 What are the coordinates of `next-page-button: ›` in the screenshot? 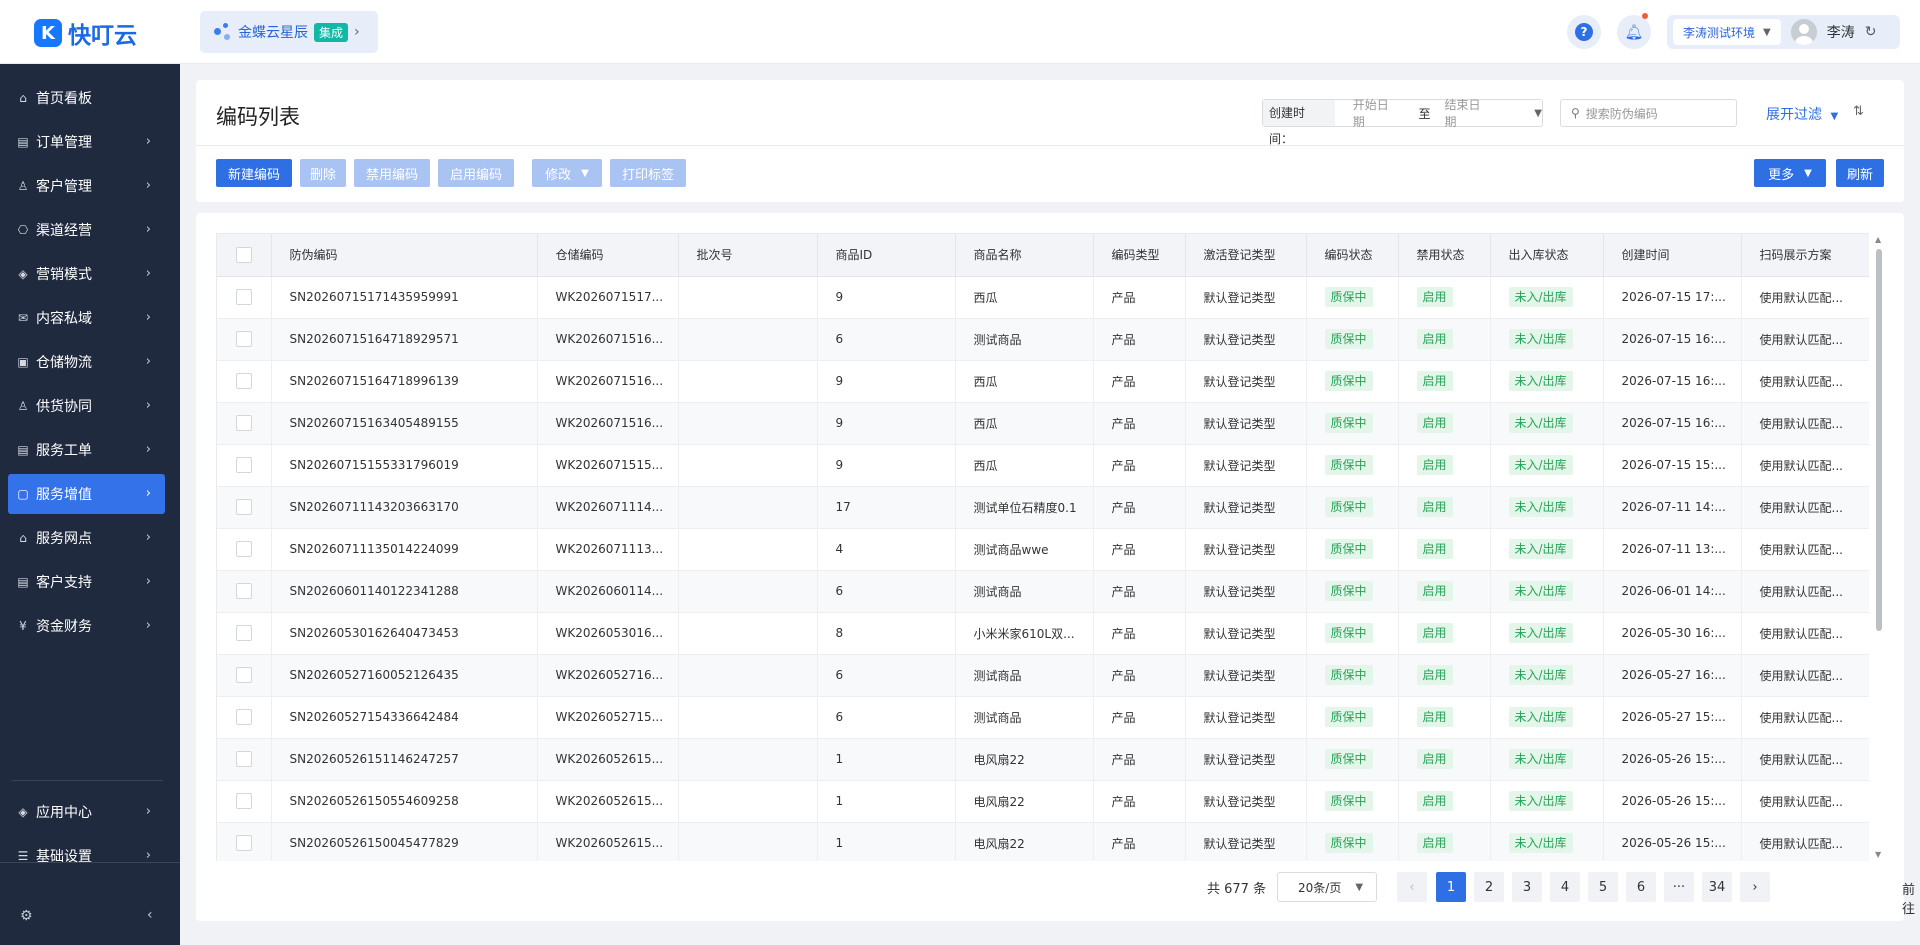 It's located at (1755, 887).